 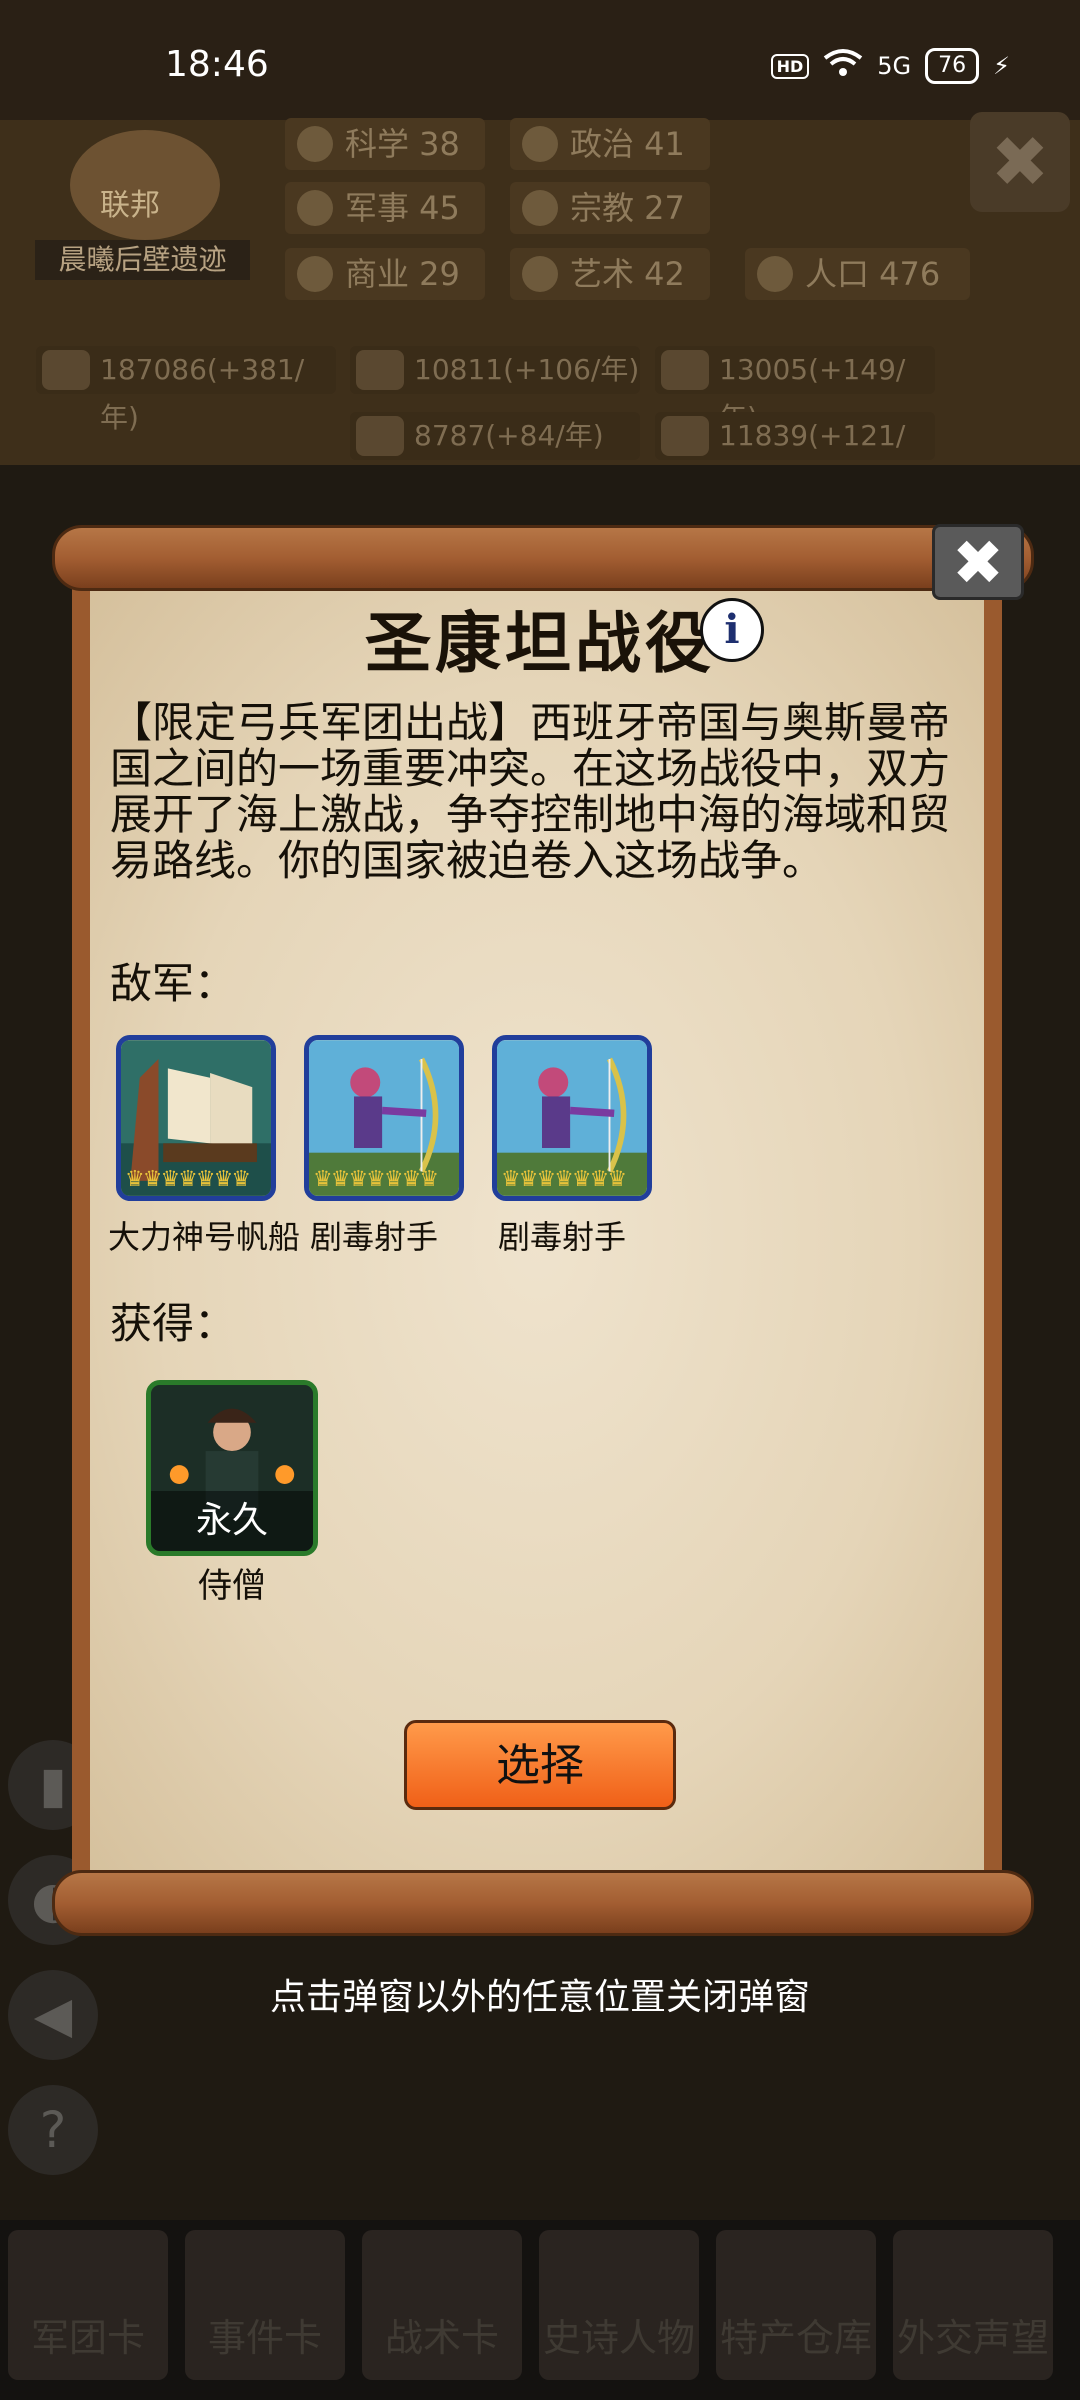 I want to click on enemy-unit-galleon: ♛♛♛♛♛♛♛, so click(x=196, y=1118).